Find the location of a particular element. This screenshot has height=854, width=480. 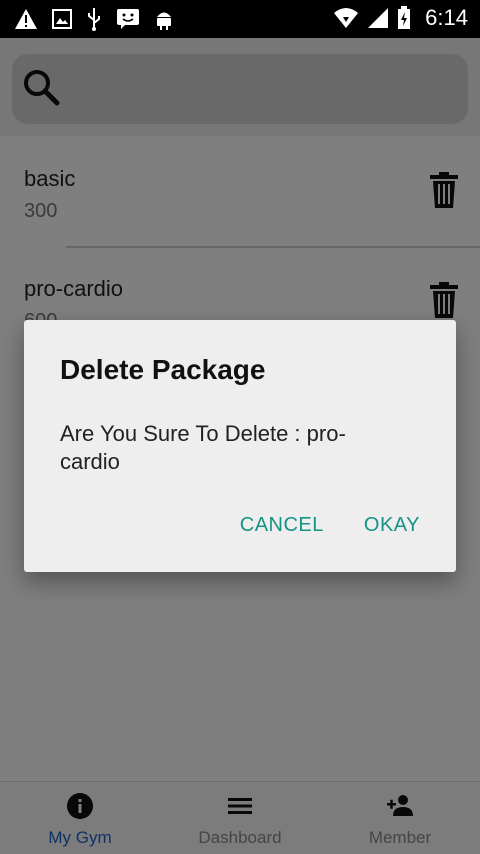

chat-icon is located at coordinates (128, 19).